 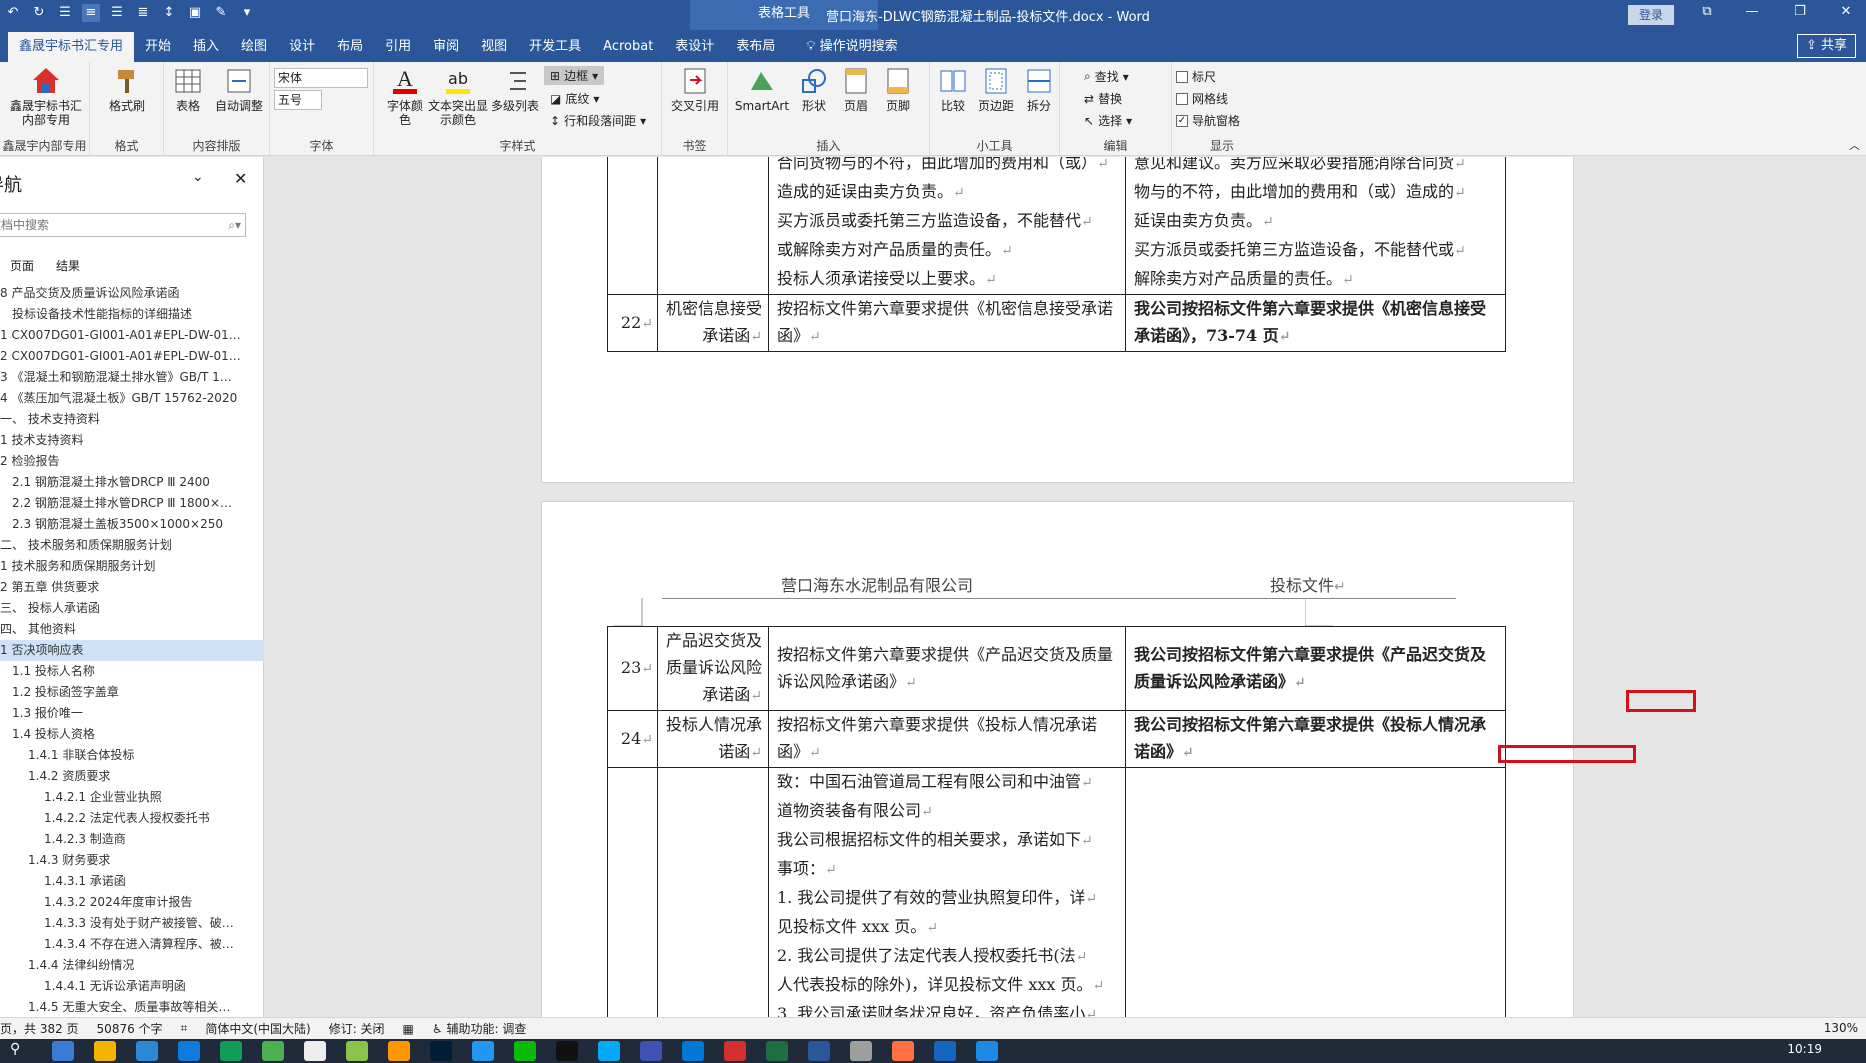 What do you see at coordinates (735, 1051) in the screenshot?
I see `acrobat-icon` at bounding box center [735, 1051].